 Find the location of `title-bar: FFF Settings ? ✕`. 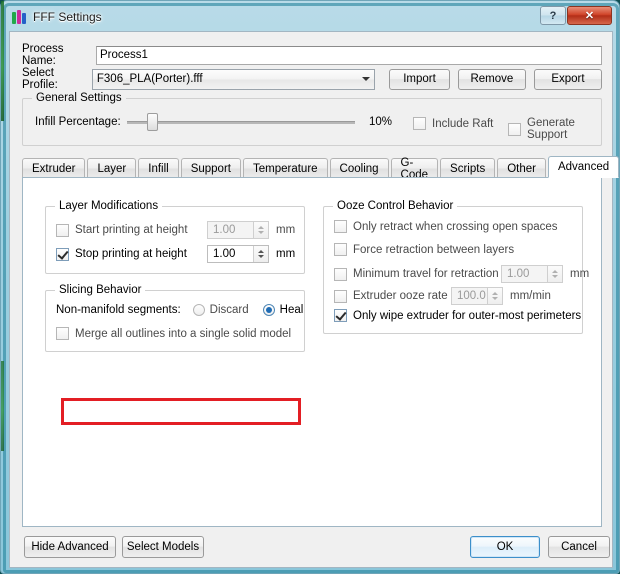

title-bar: FFF Settings ? ✕ is located at coordinates (311, 17).